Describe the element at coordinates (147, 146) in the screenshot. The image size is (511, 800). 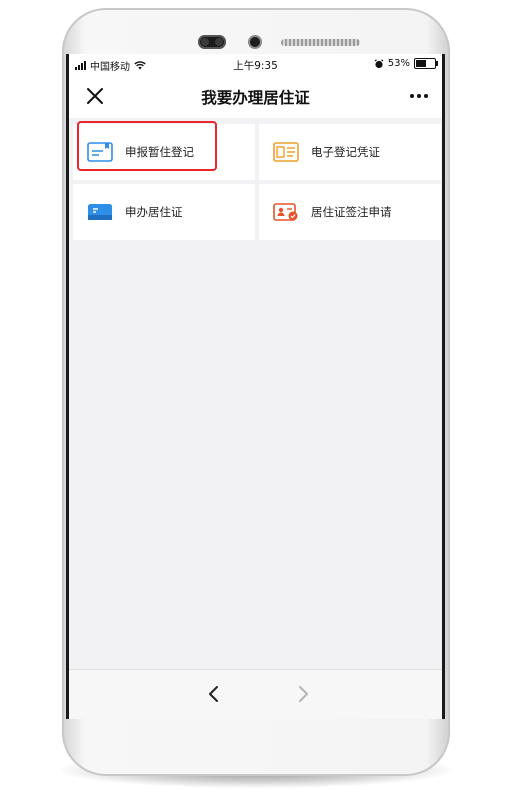
I see `highlight-box` at that location.